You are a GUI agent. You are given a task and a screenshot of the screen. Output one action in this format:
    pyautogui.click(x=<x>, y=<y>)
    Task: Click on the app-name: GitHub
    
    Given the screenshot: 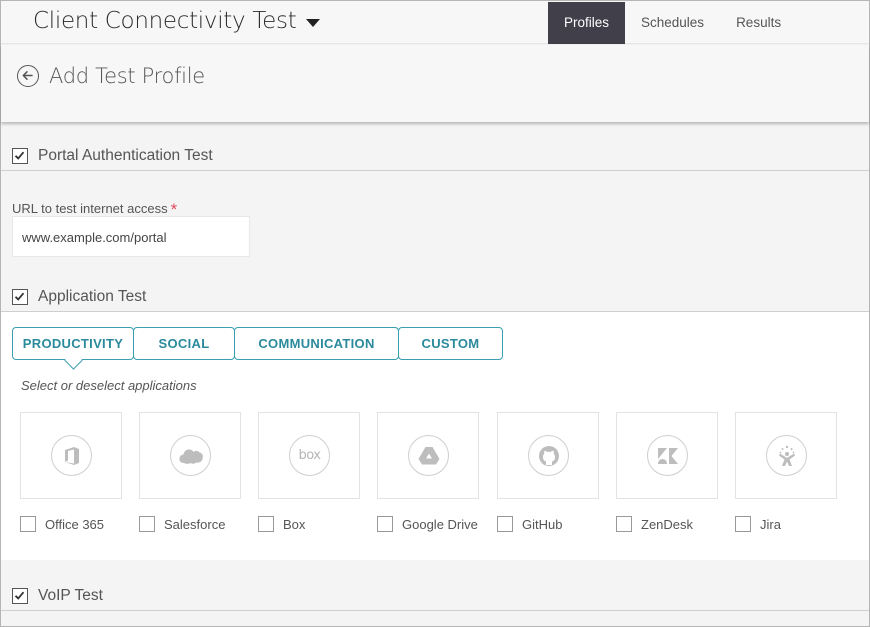 What is the action you would take?
    pyautogui.click(x=542, y=524)
    